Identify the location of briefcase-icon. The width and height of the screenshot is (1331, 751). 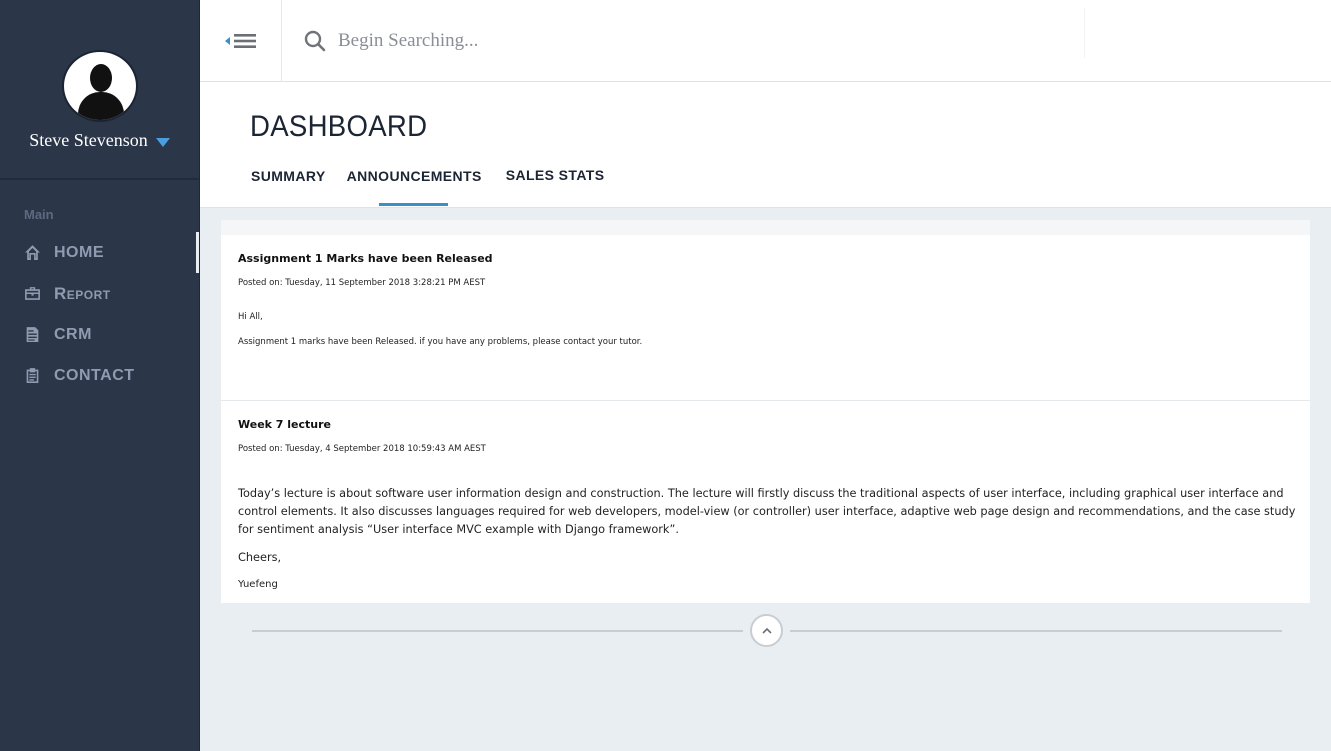
(32, 293).